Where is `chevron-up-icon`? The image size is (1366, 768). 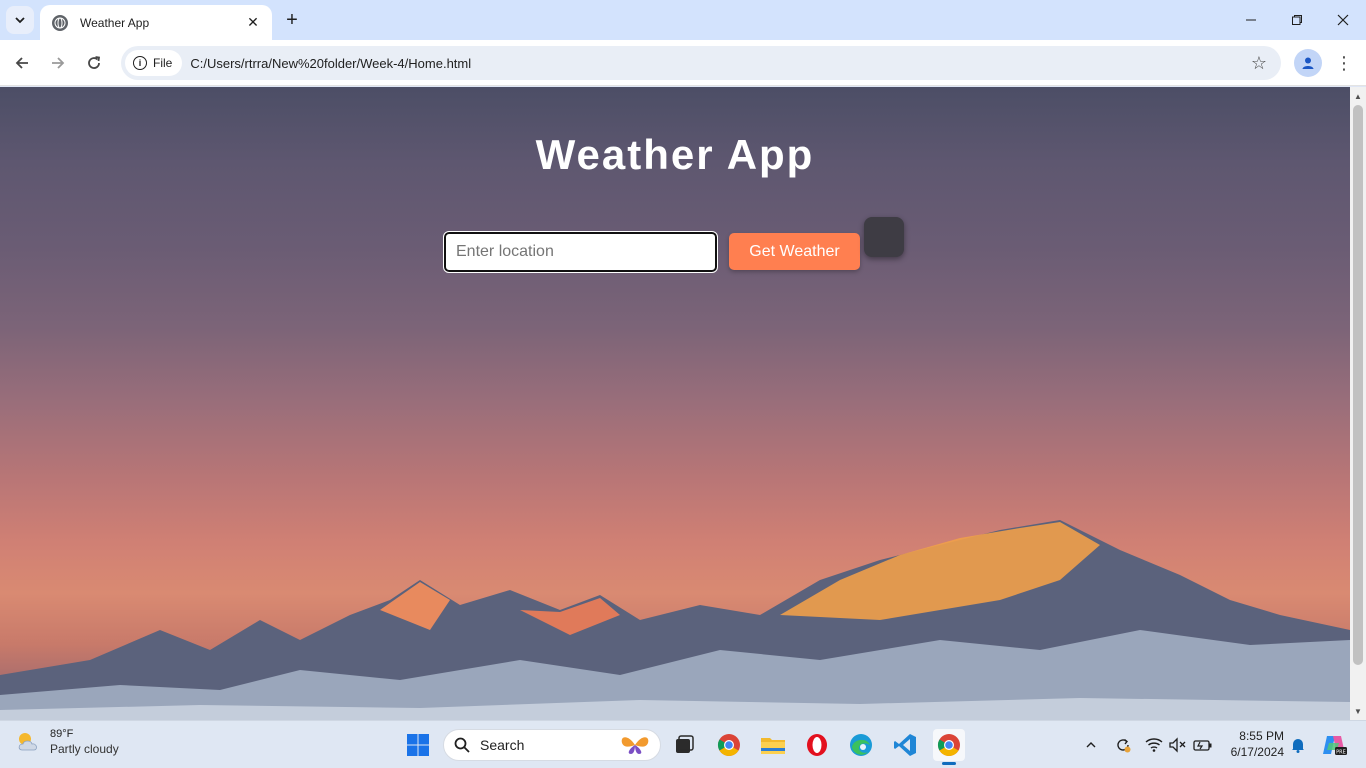 chevron-up-icon is located at coordinates (1091, 745).